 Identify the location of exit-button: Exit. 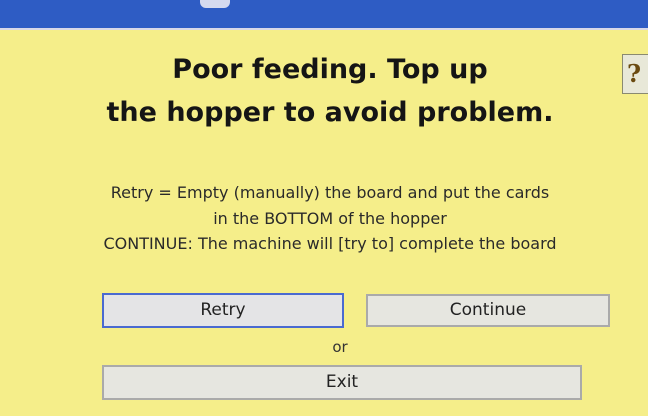
(342, 382).